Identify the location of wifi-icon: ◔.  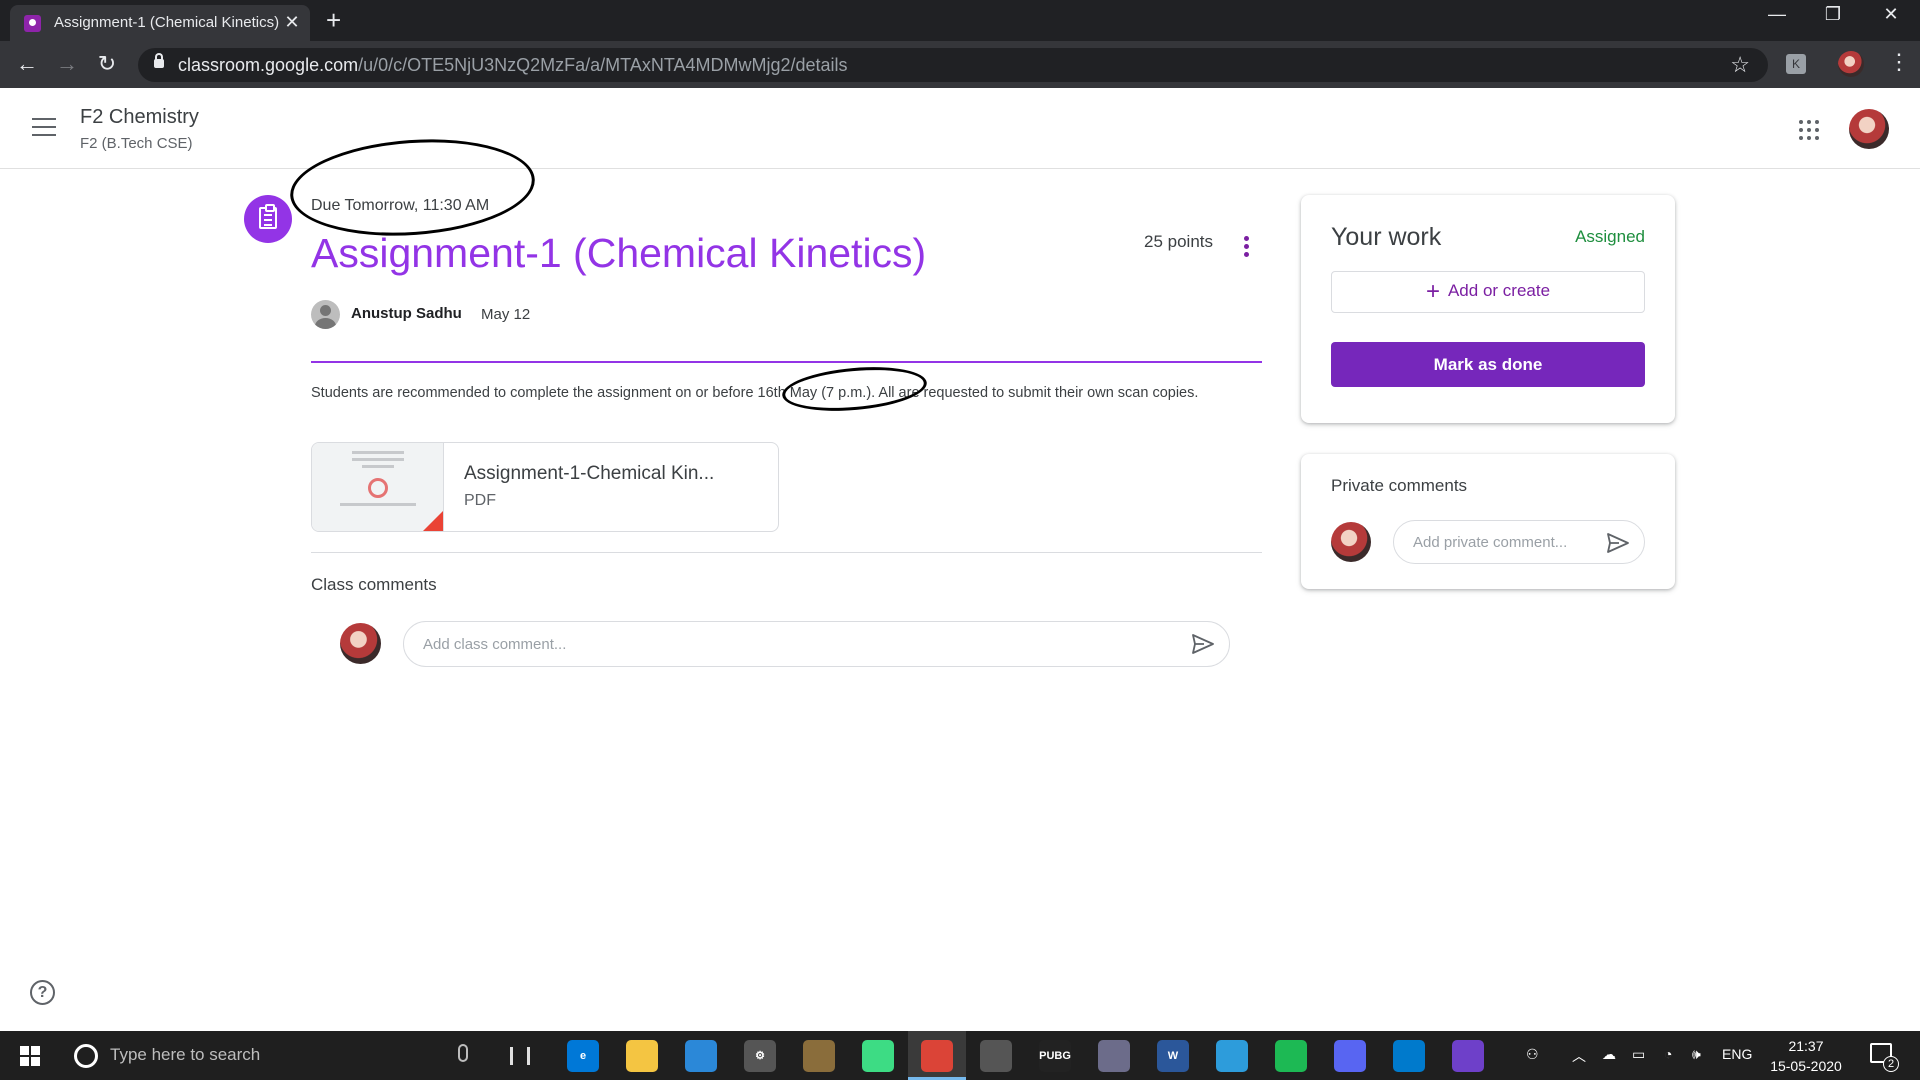
(1668, 1054).